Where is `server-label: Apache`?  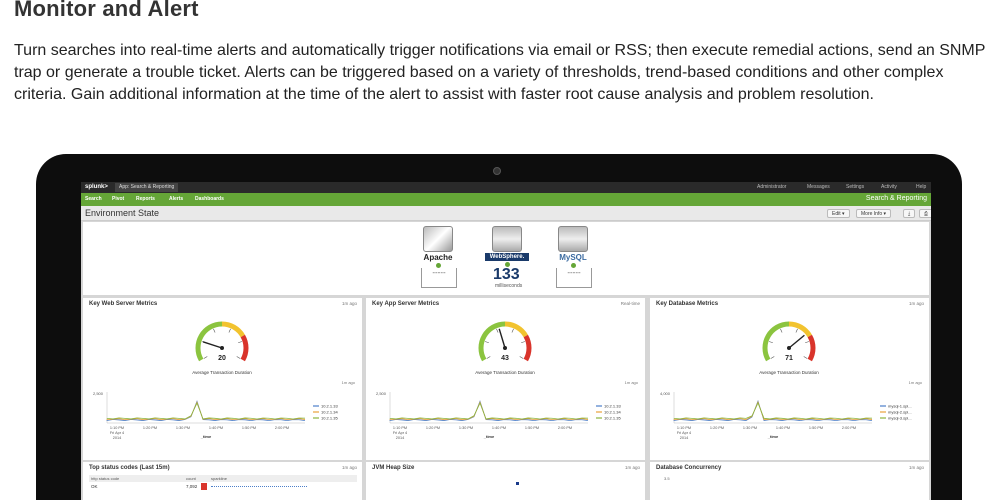 server-label: Apache is located at coordinates (438, 257).